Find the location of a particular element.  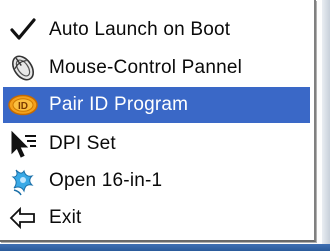

menu-item-auto-launch: Auto Launch on Boot is located at coordinates (156, 30).